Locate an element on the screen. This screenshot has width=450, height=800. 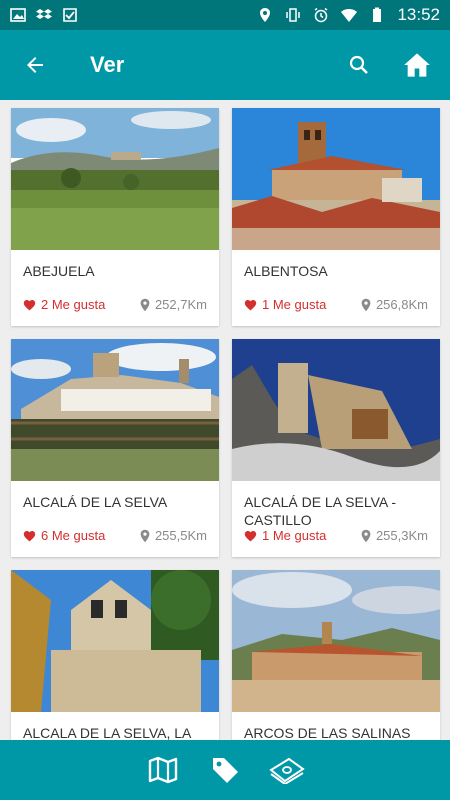
home-icon is located at coordinates (417, 65).